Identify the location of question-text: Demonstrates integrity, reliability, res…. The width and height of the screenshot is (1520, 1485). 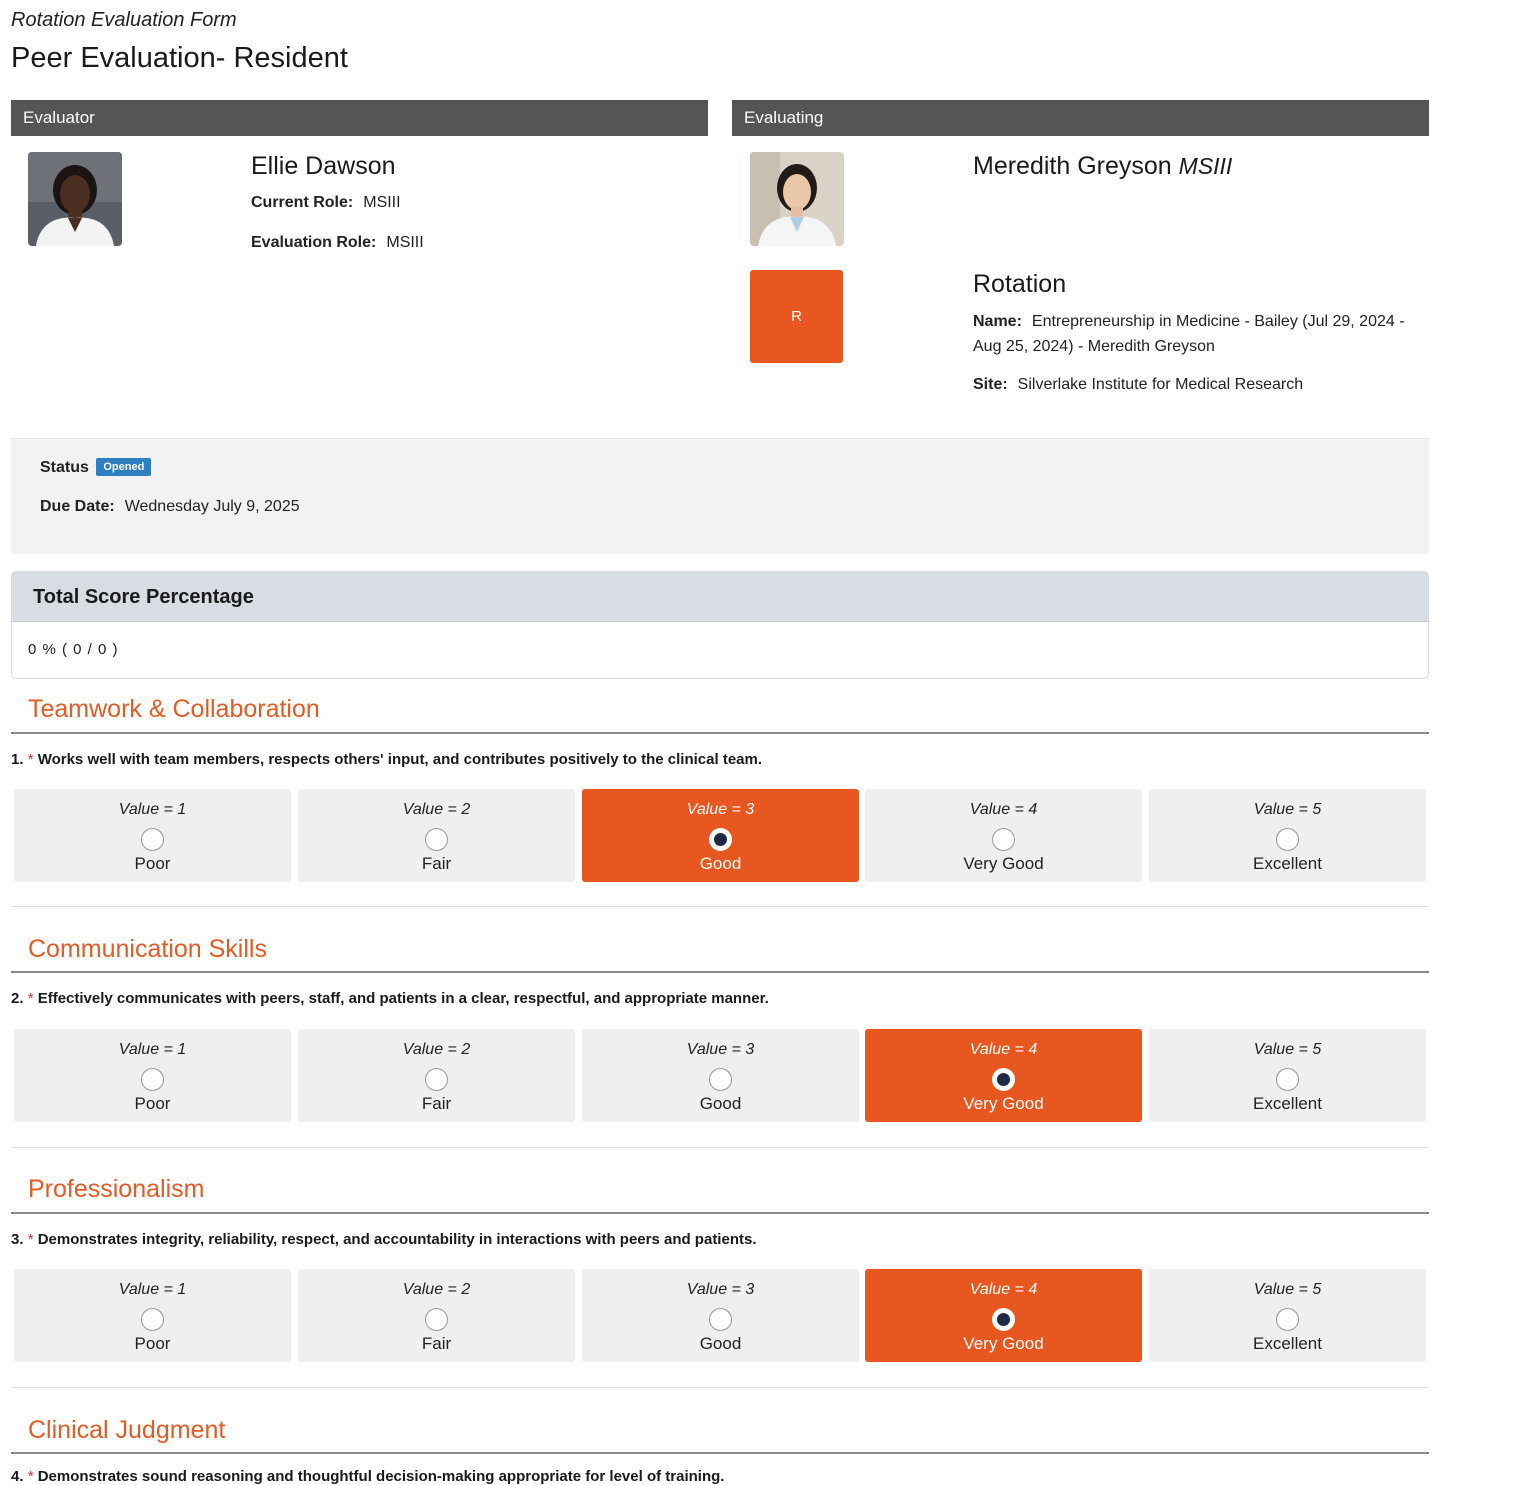
(397, 1239).